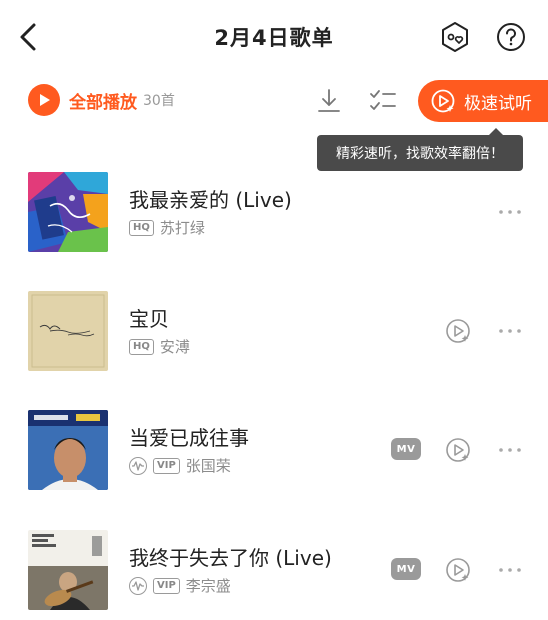  I want to click on song-artist: 苏打绿, so click(182, 228).